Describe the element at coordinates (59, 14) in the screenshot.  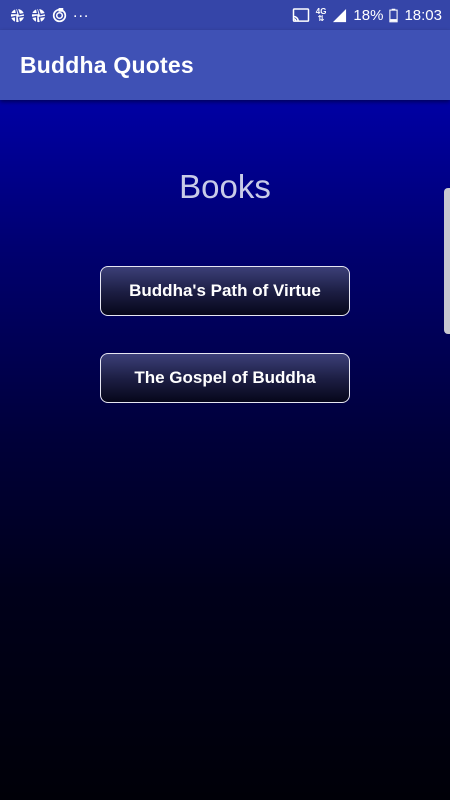
I see `sync-icon` at that location.